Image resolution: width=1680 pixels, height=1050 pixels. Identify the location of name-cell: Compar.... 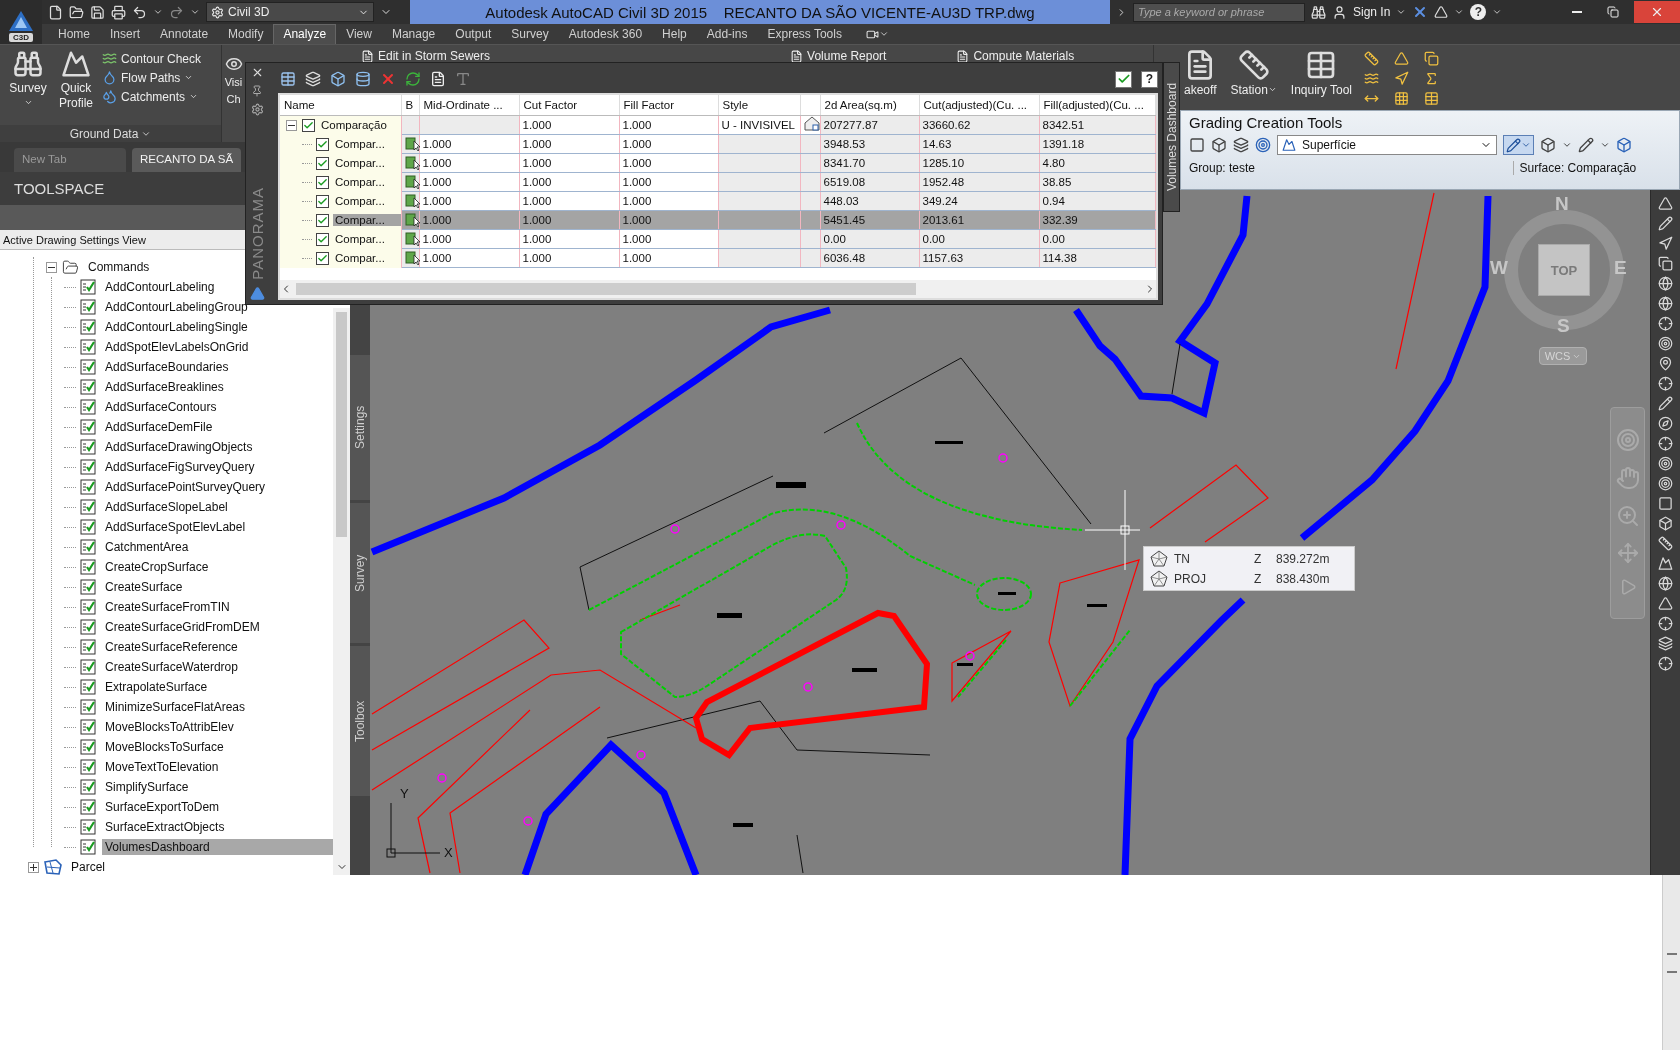
(367, 220).